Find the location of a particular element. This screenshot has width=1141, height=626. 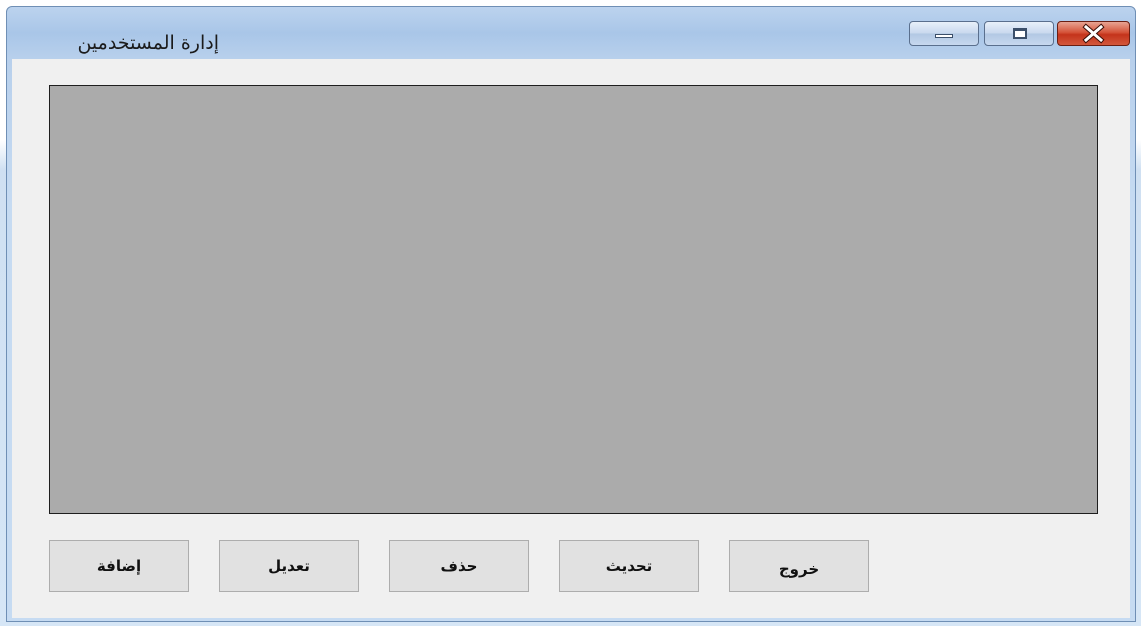

edit-button: تعديل is located at coordinates (289, 566).